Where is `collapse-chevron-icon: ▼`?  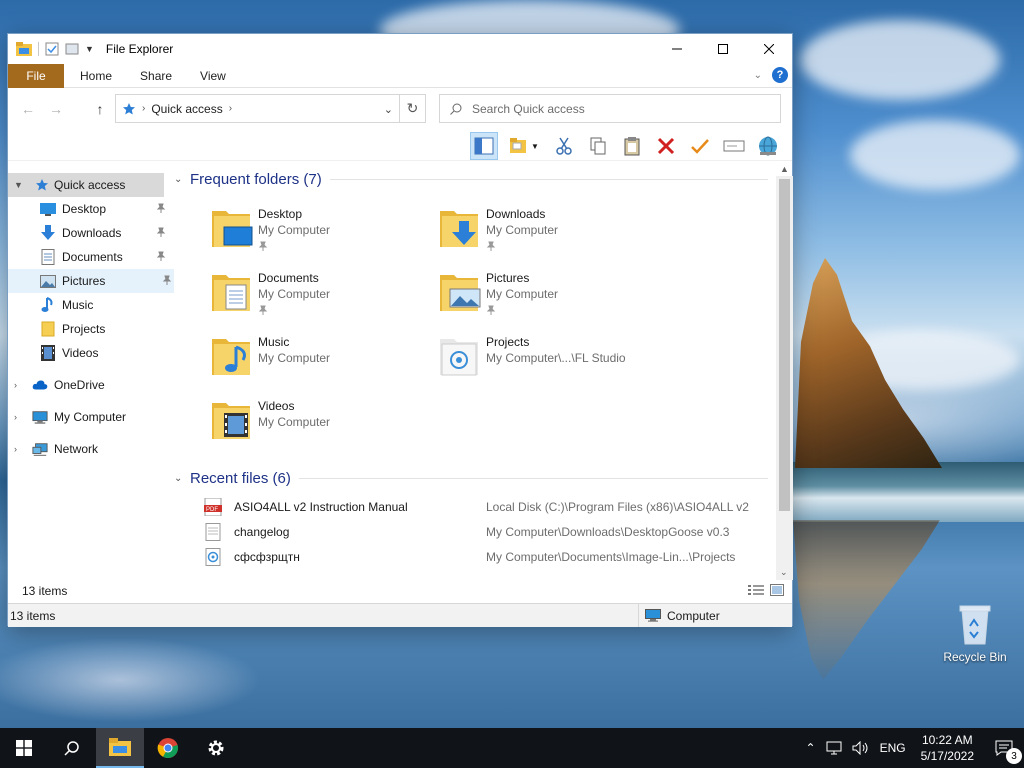
collapse-chevron-icon: ▼ is located at coordinates (19, 185).